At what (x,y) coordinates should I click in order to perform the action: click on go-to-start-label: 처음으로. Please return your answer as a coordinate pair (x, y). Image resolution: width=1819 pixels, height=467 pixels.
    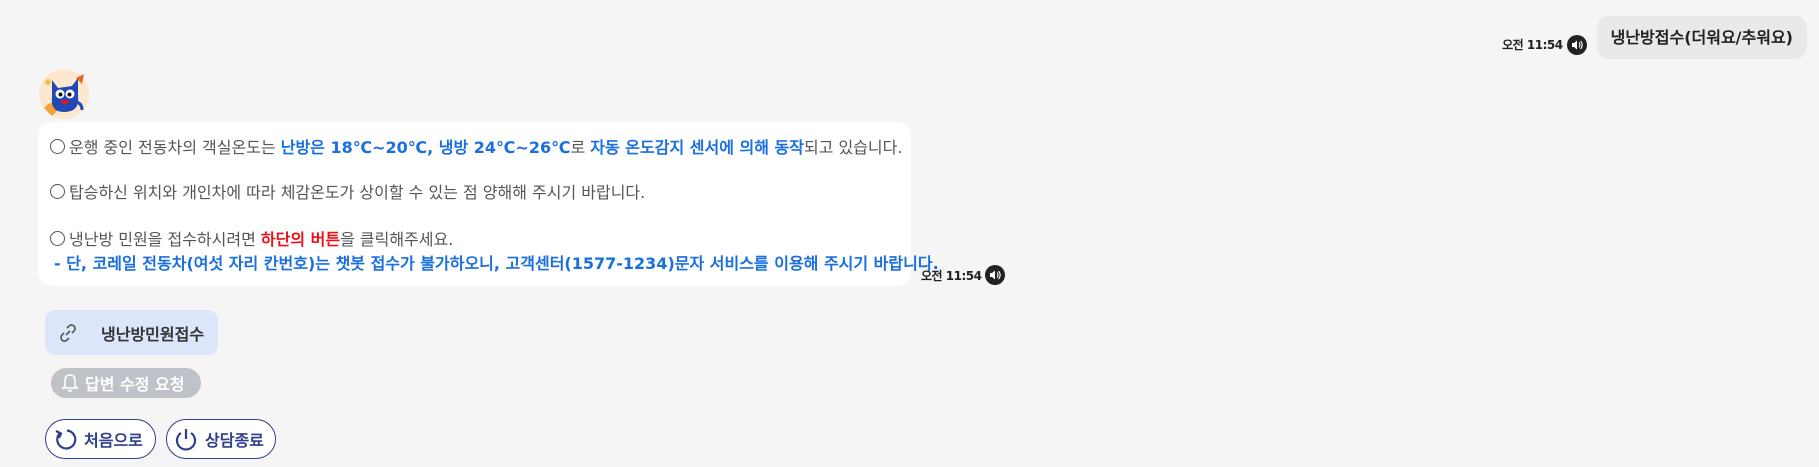
    Looking at the image, I should click on (113, 440).